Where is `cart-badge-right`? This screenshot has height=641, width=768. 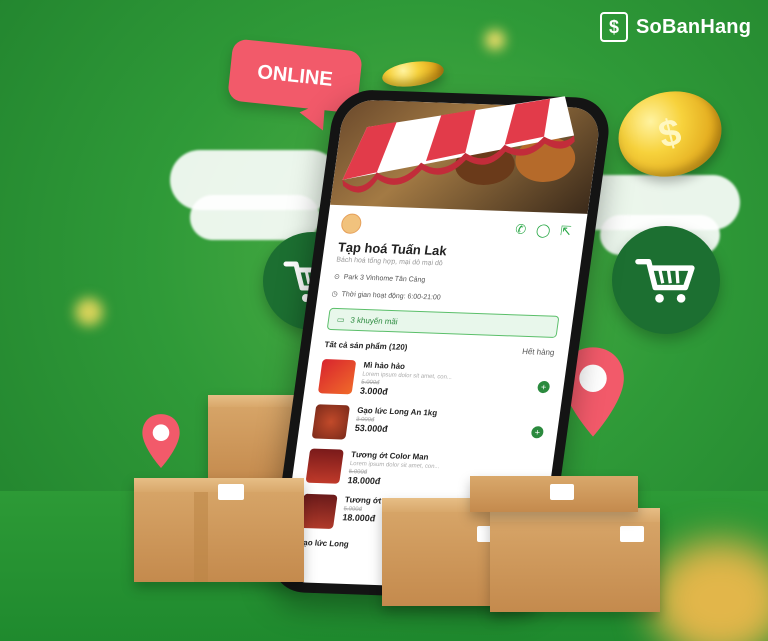
cart-badge-right is located at coordinates (666, 280).